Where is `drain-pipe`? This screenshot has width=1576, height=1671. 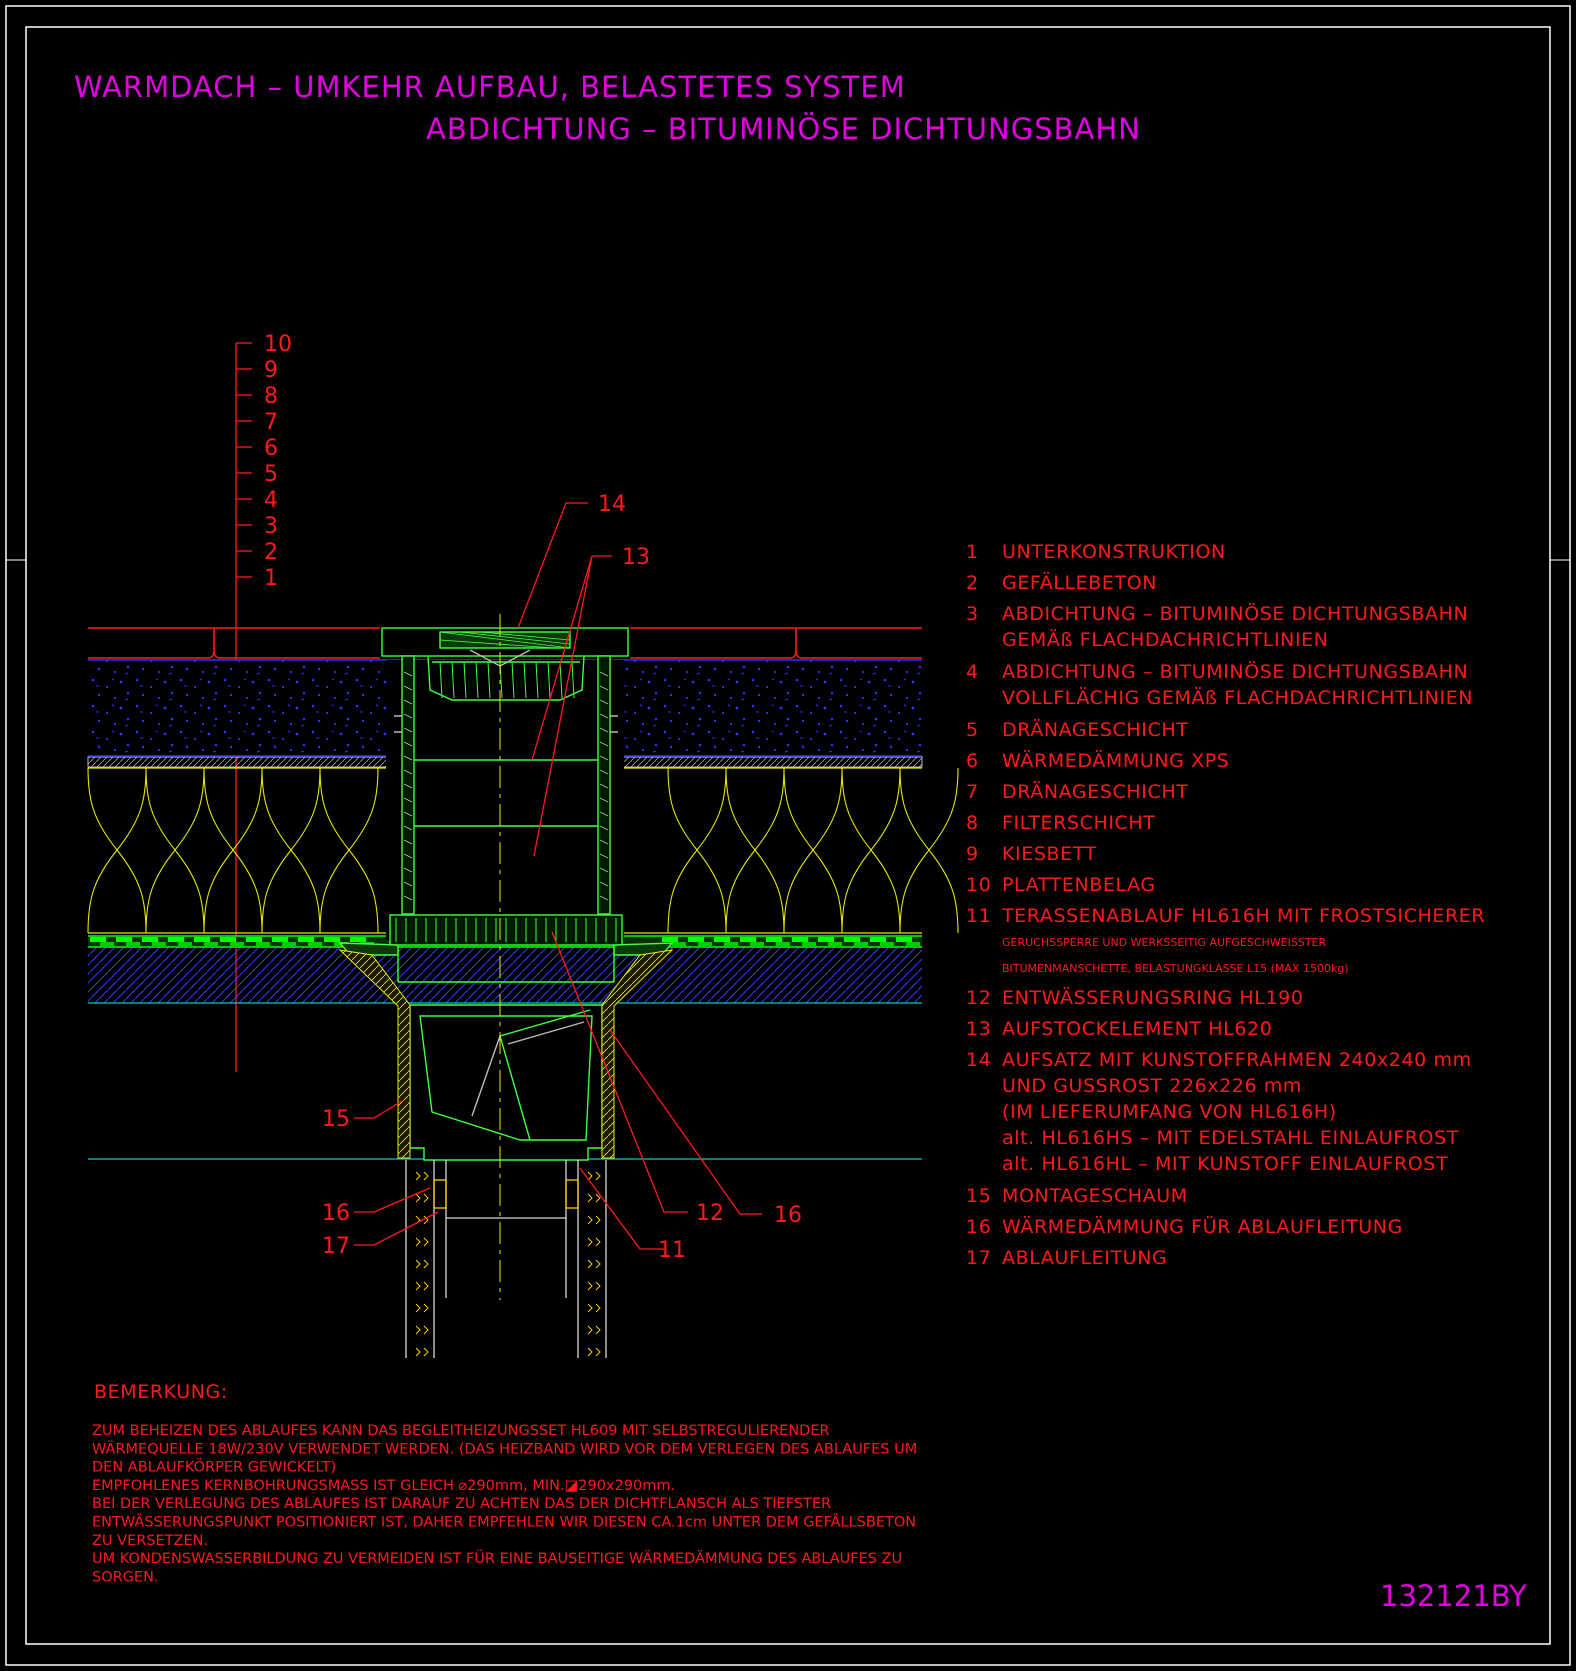 drain-pipe is located at coordinates (506, 1259).